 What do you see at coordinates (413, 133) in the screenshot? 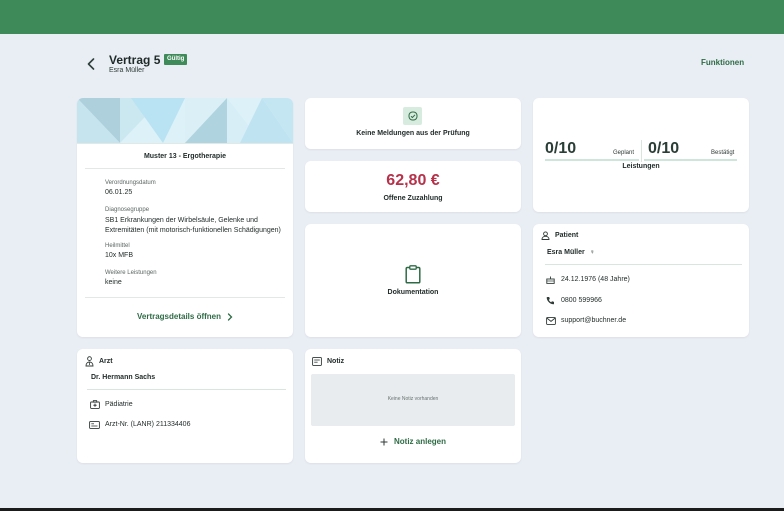
I see `check-status-text: Keine Meldungen aus der Prüfung` at bounding box center [413, 133].